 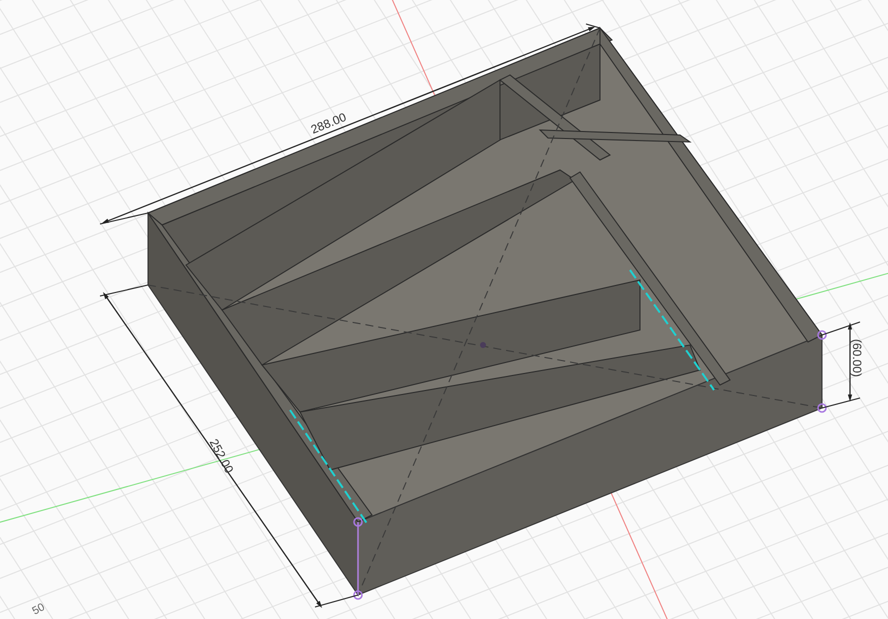 I want to click on grid-scale-label: 50, so click(x=38, y=609).